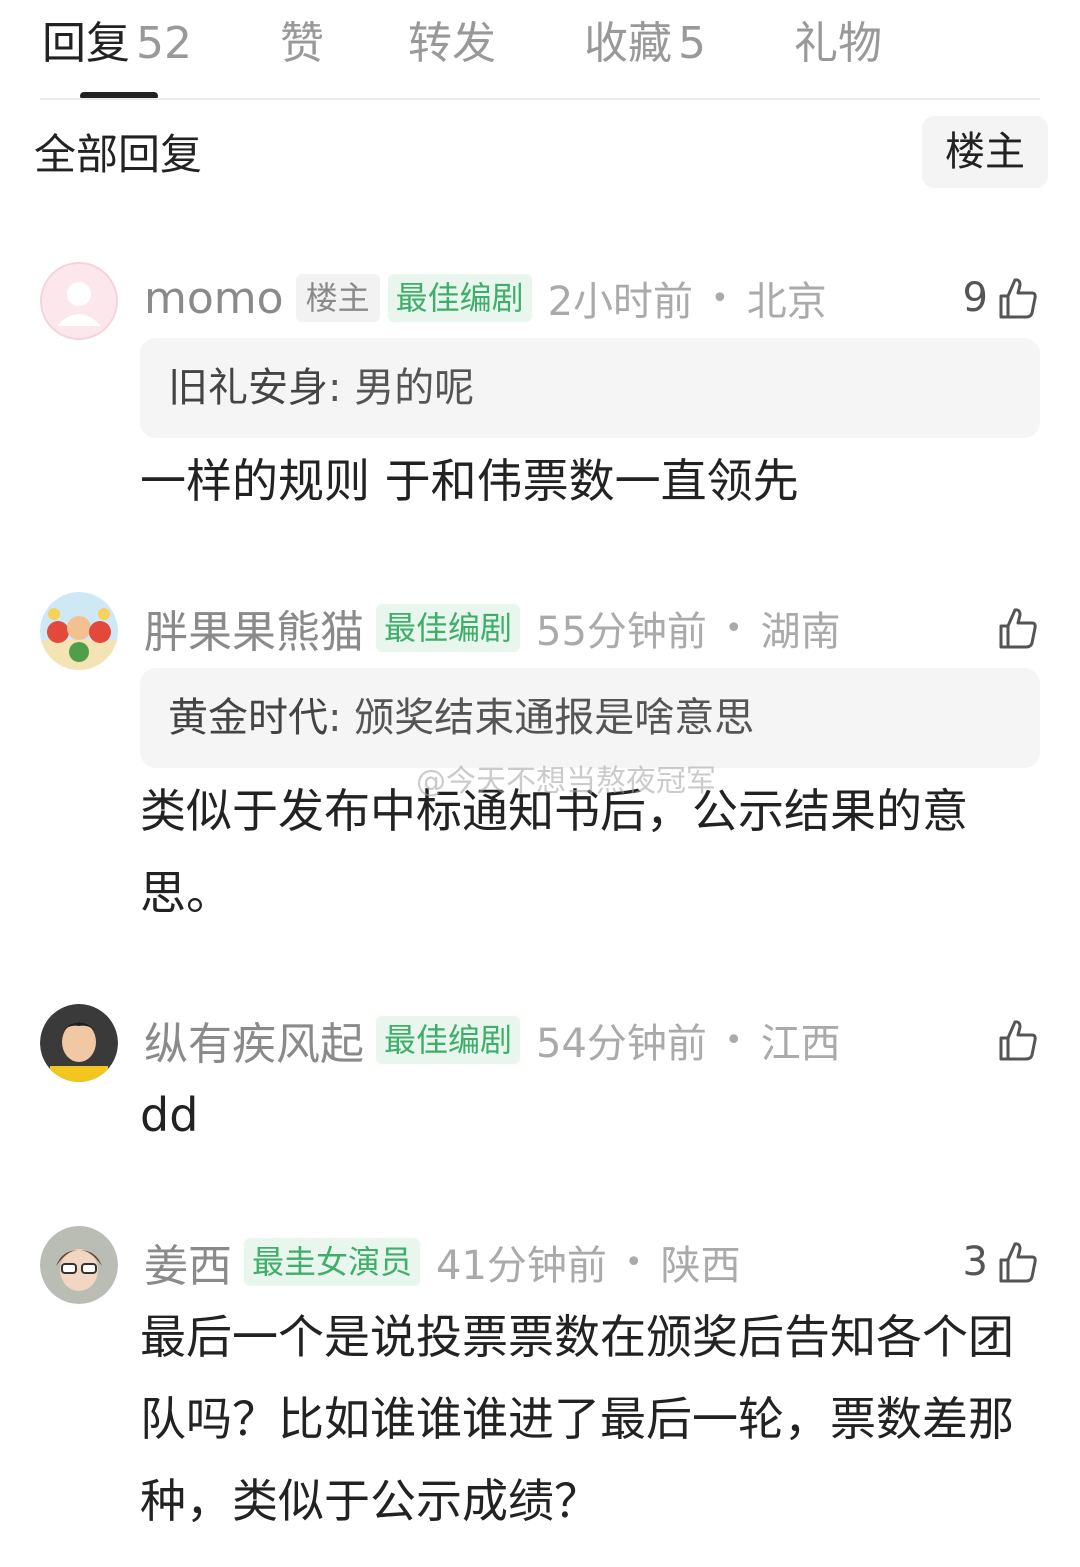 This screenshot has height=1567, width=1080. I want to click on comment-meta: momo 楼主 最佳编剧 2小时前 • 北京, so click(485, 298).